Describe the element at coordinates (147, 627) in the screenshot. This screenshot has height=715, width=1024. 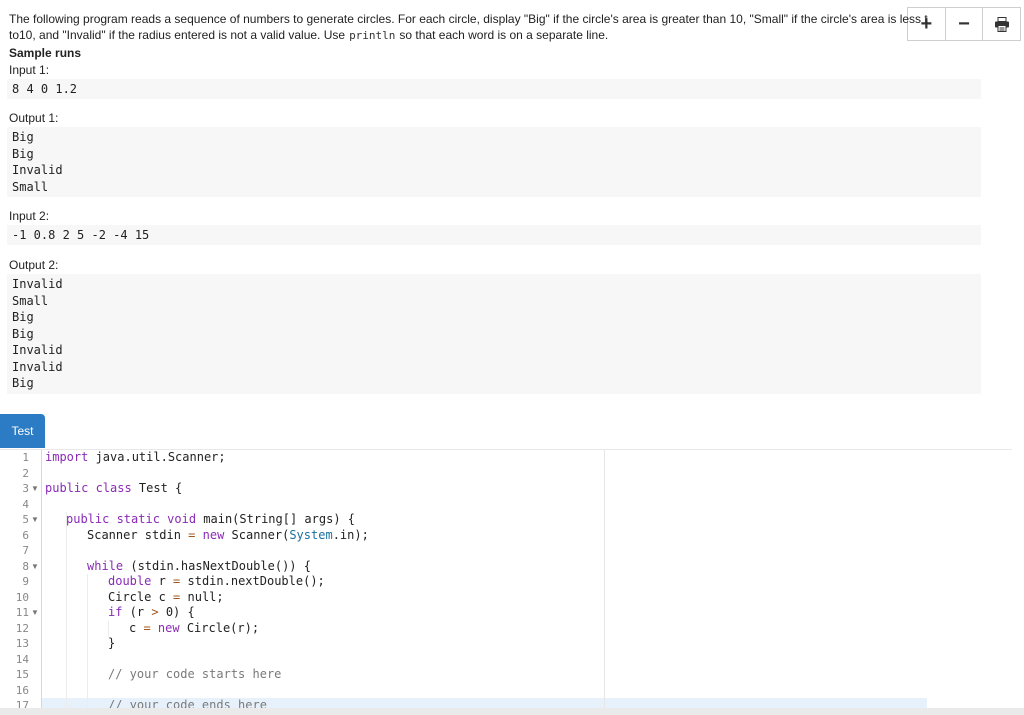
I see `operator: =` at that location.